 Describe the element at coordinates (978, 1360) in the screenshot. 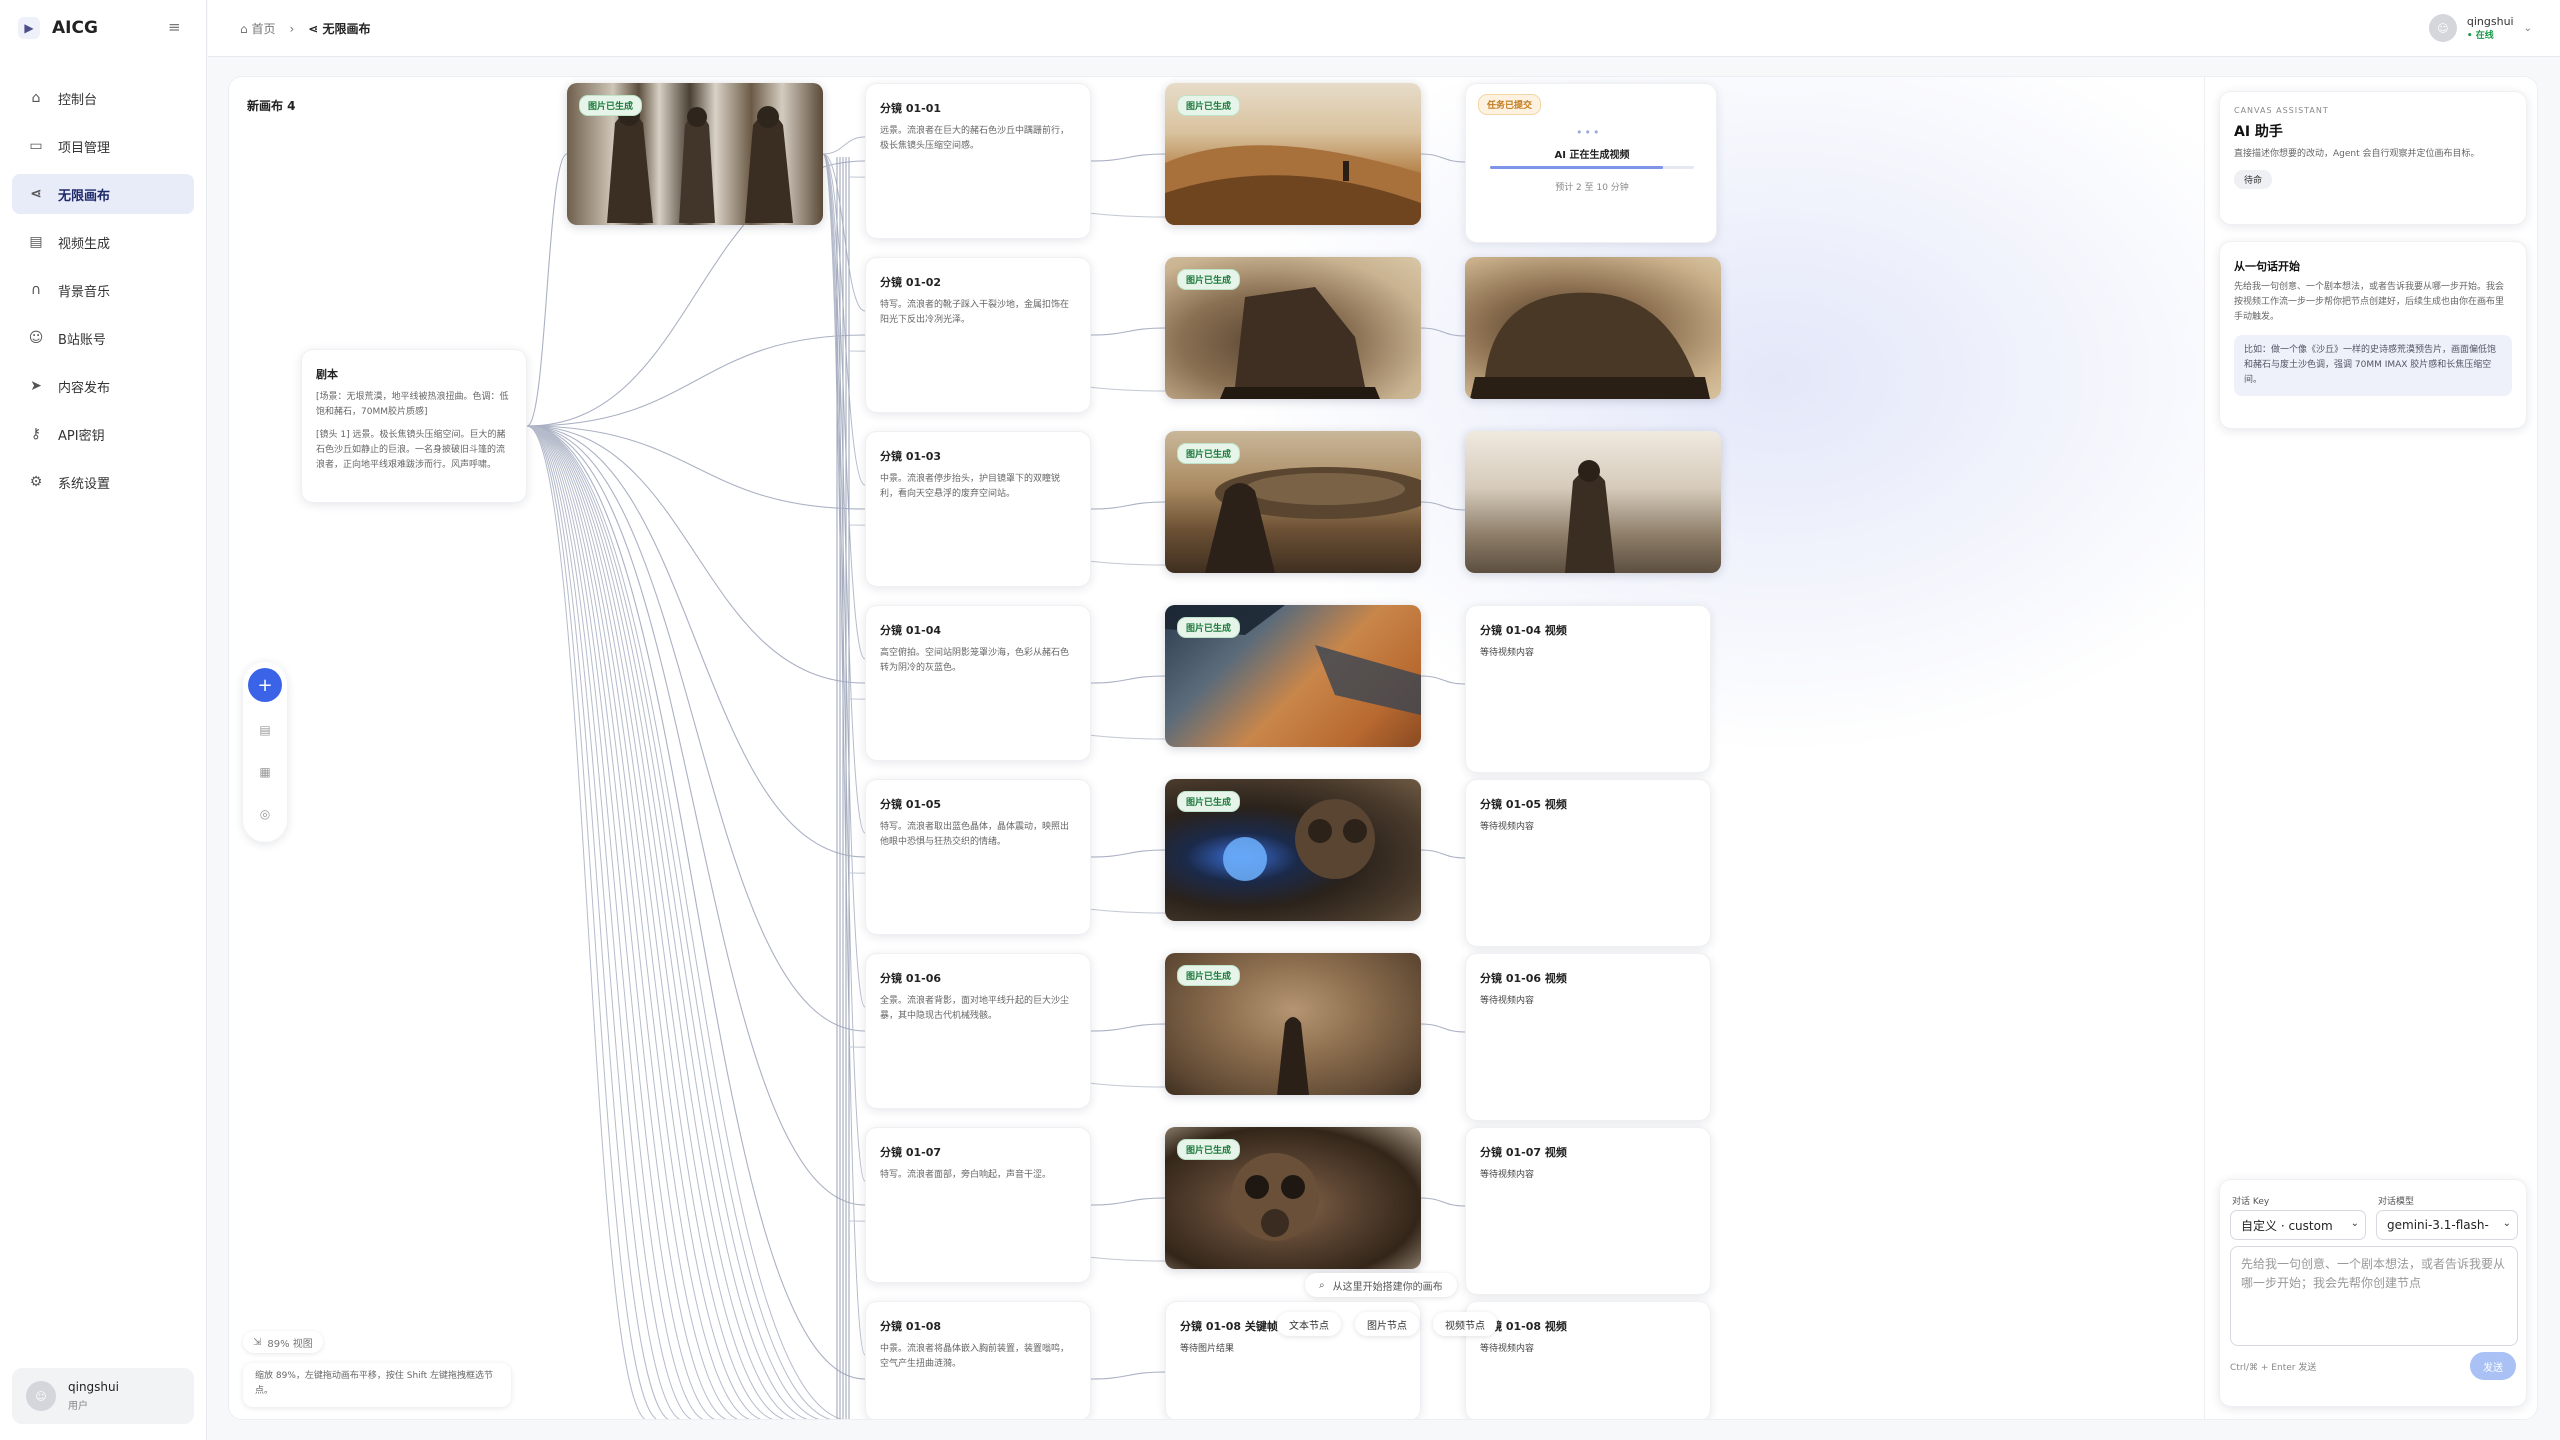

I see `shot-node-8: 分镜 01-08 中景。流浪者将晶体嵌入胸前装置，装置嗡鸣，空气产生扭曲涟漪。` at that location.